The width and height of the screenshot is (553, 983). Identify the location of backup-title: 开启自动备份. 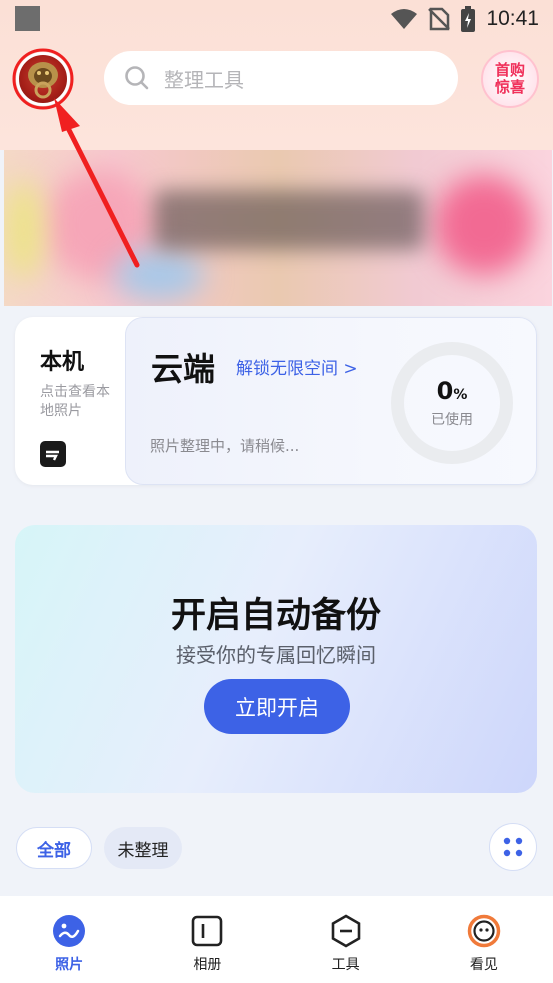
(275, 616).